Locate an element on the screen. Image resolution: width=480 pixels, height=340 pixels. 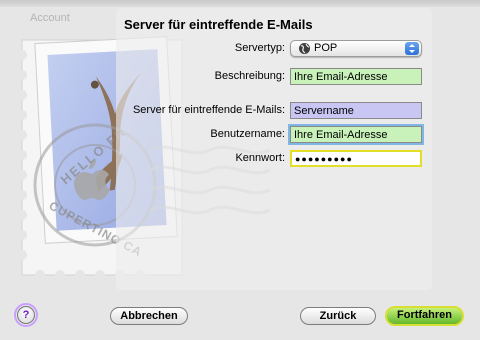
servertyp-label: Servertyp: is located at coordinates (259, 48).